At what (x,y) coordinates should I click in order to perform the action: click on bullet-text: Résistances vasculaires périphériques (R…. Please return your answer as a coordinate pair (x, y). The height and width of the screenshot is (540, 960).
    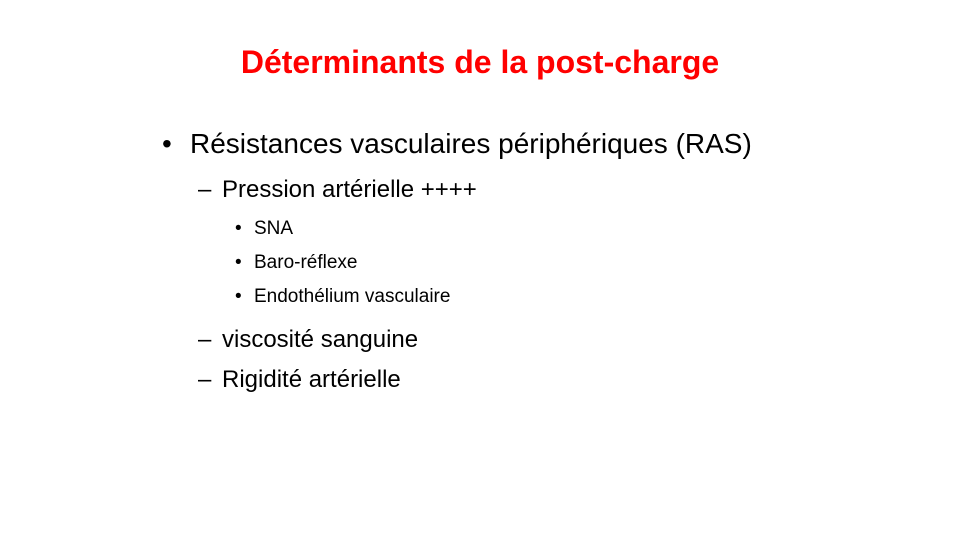
    Looking at the image, I should click on (471, 143).